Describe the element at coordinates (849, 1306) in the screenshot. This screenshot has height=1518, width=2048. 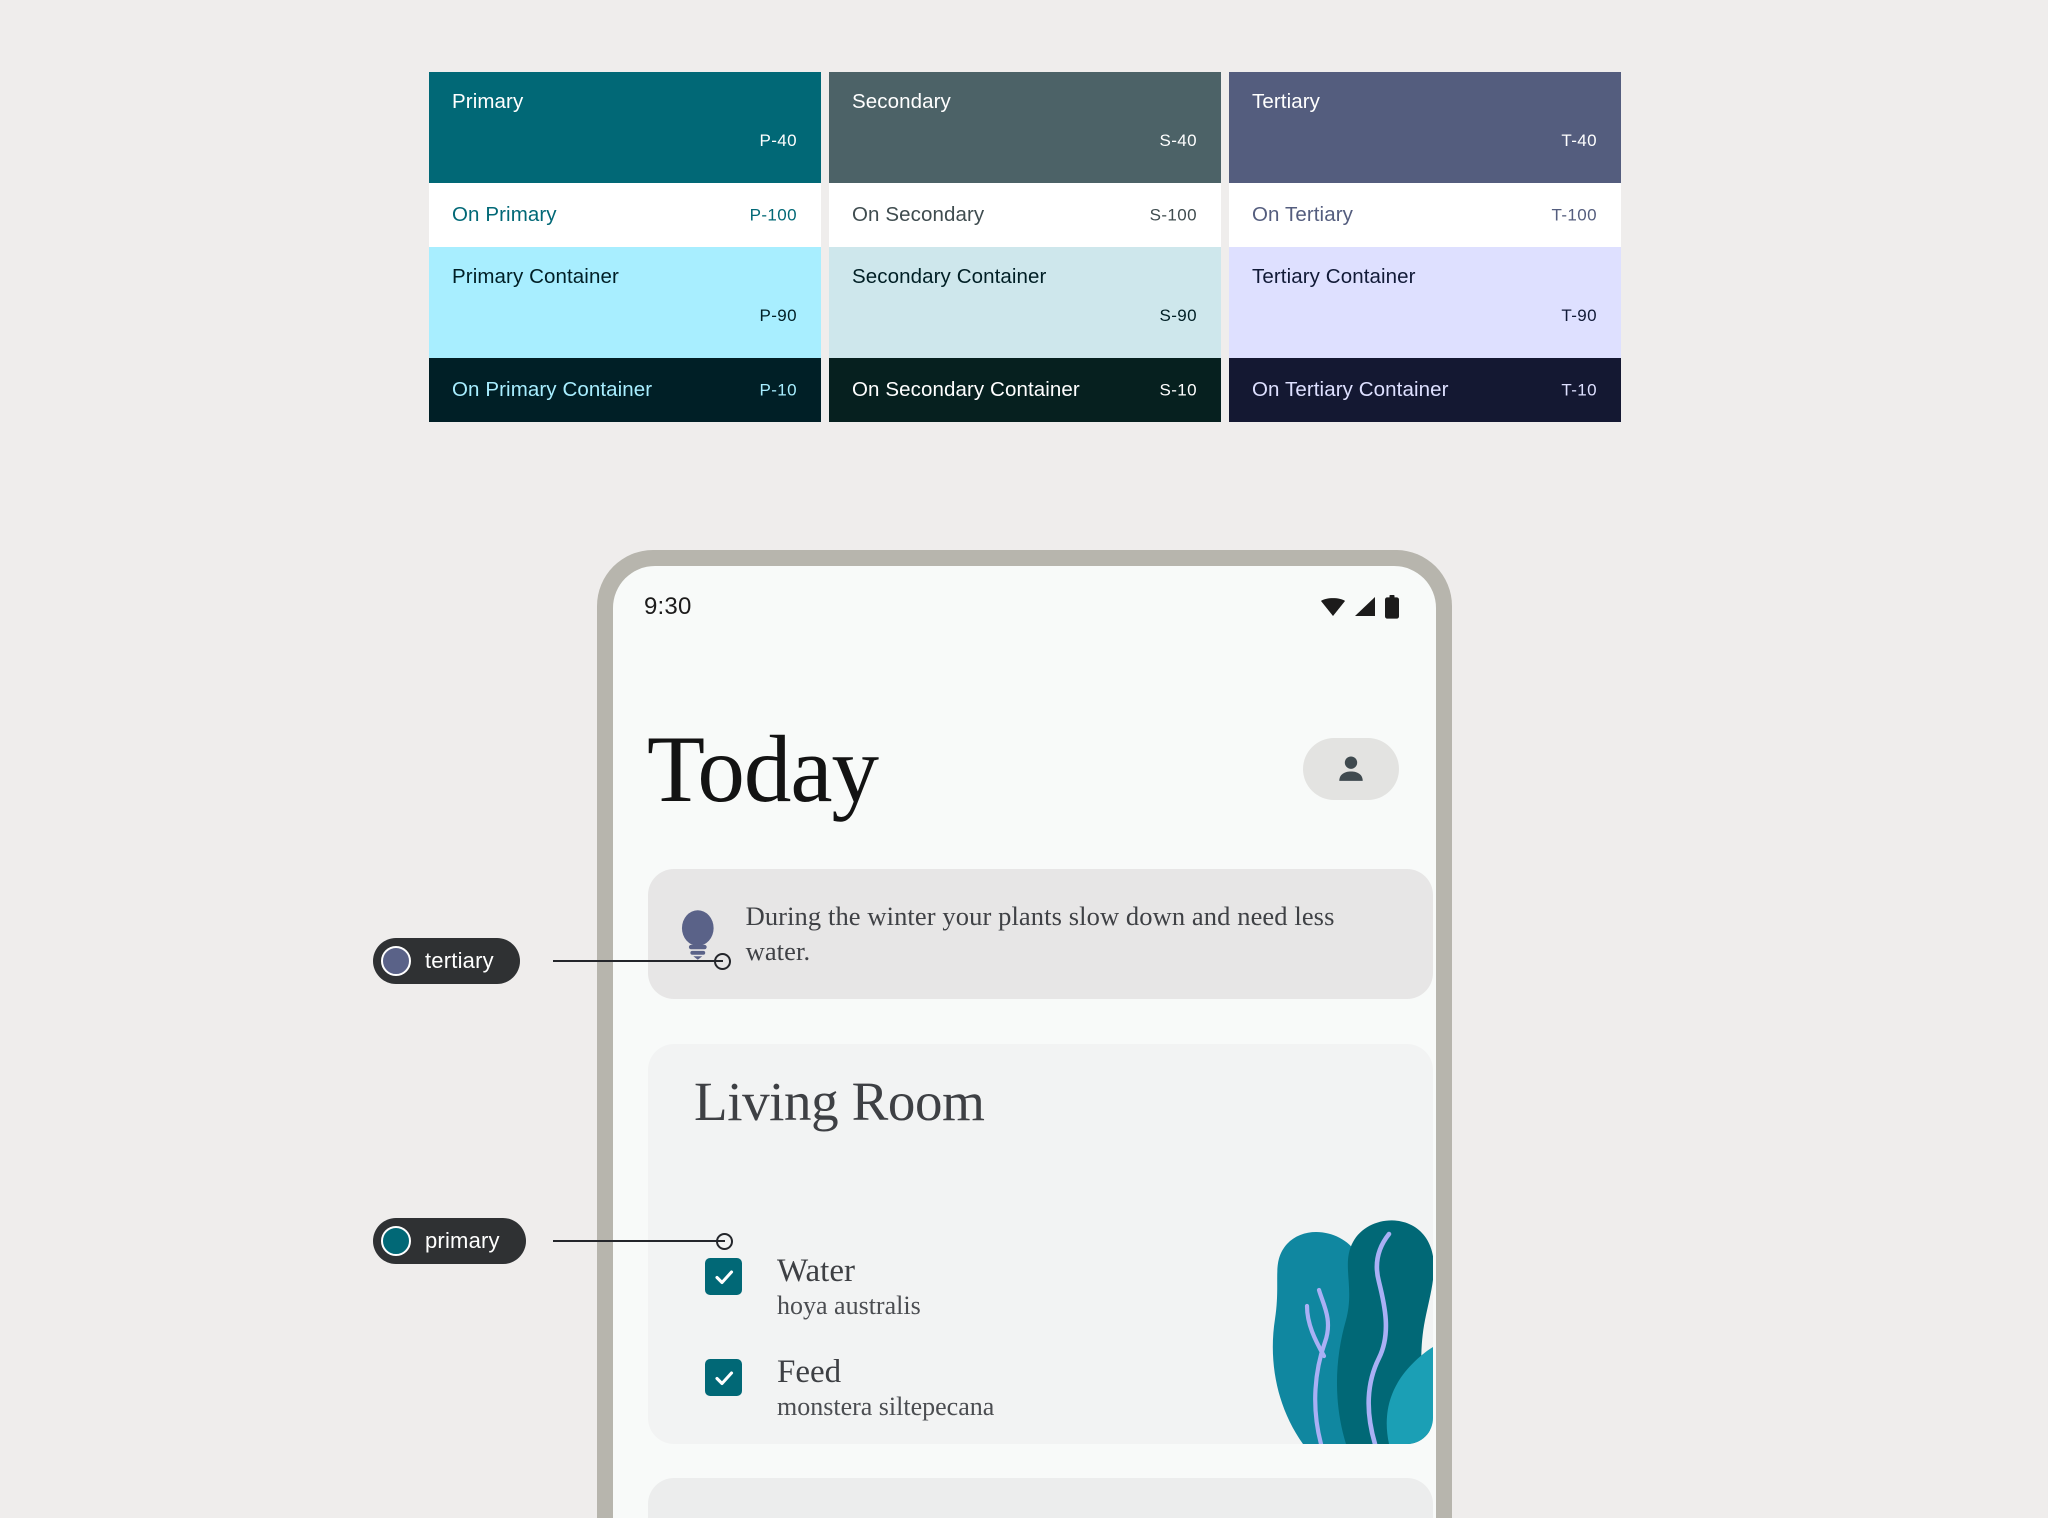
I see `task-subtitle: hoya australis` at that location.